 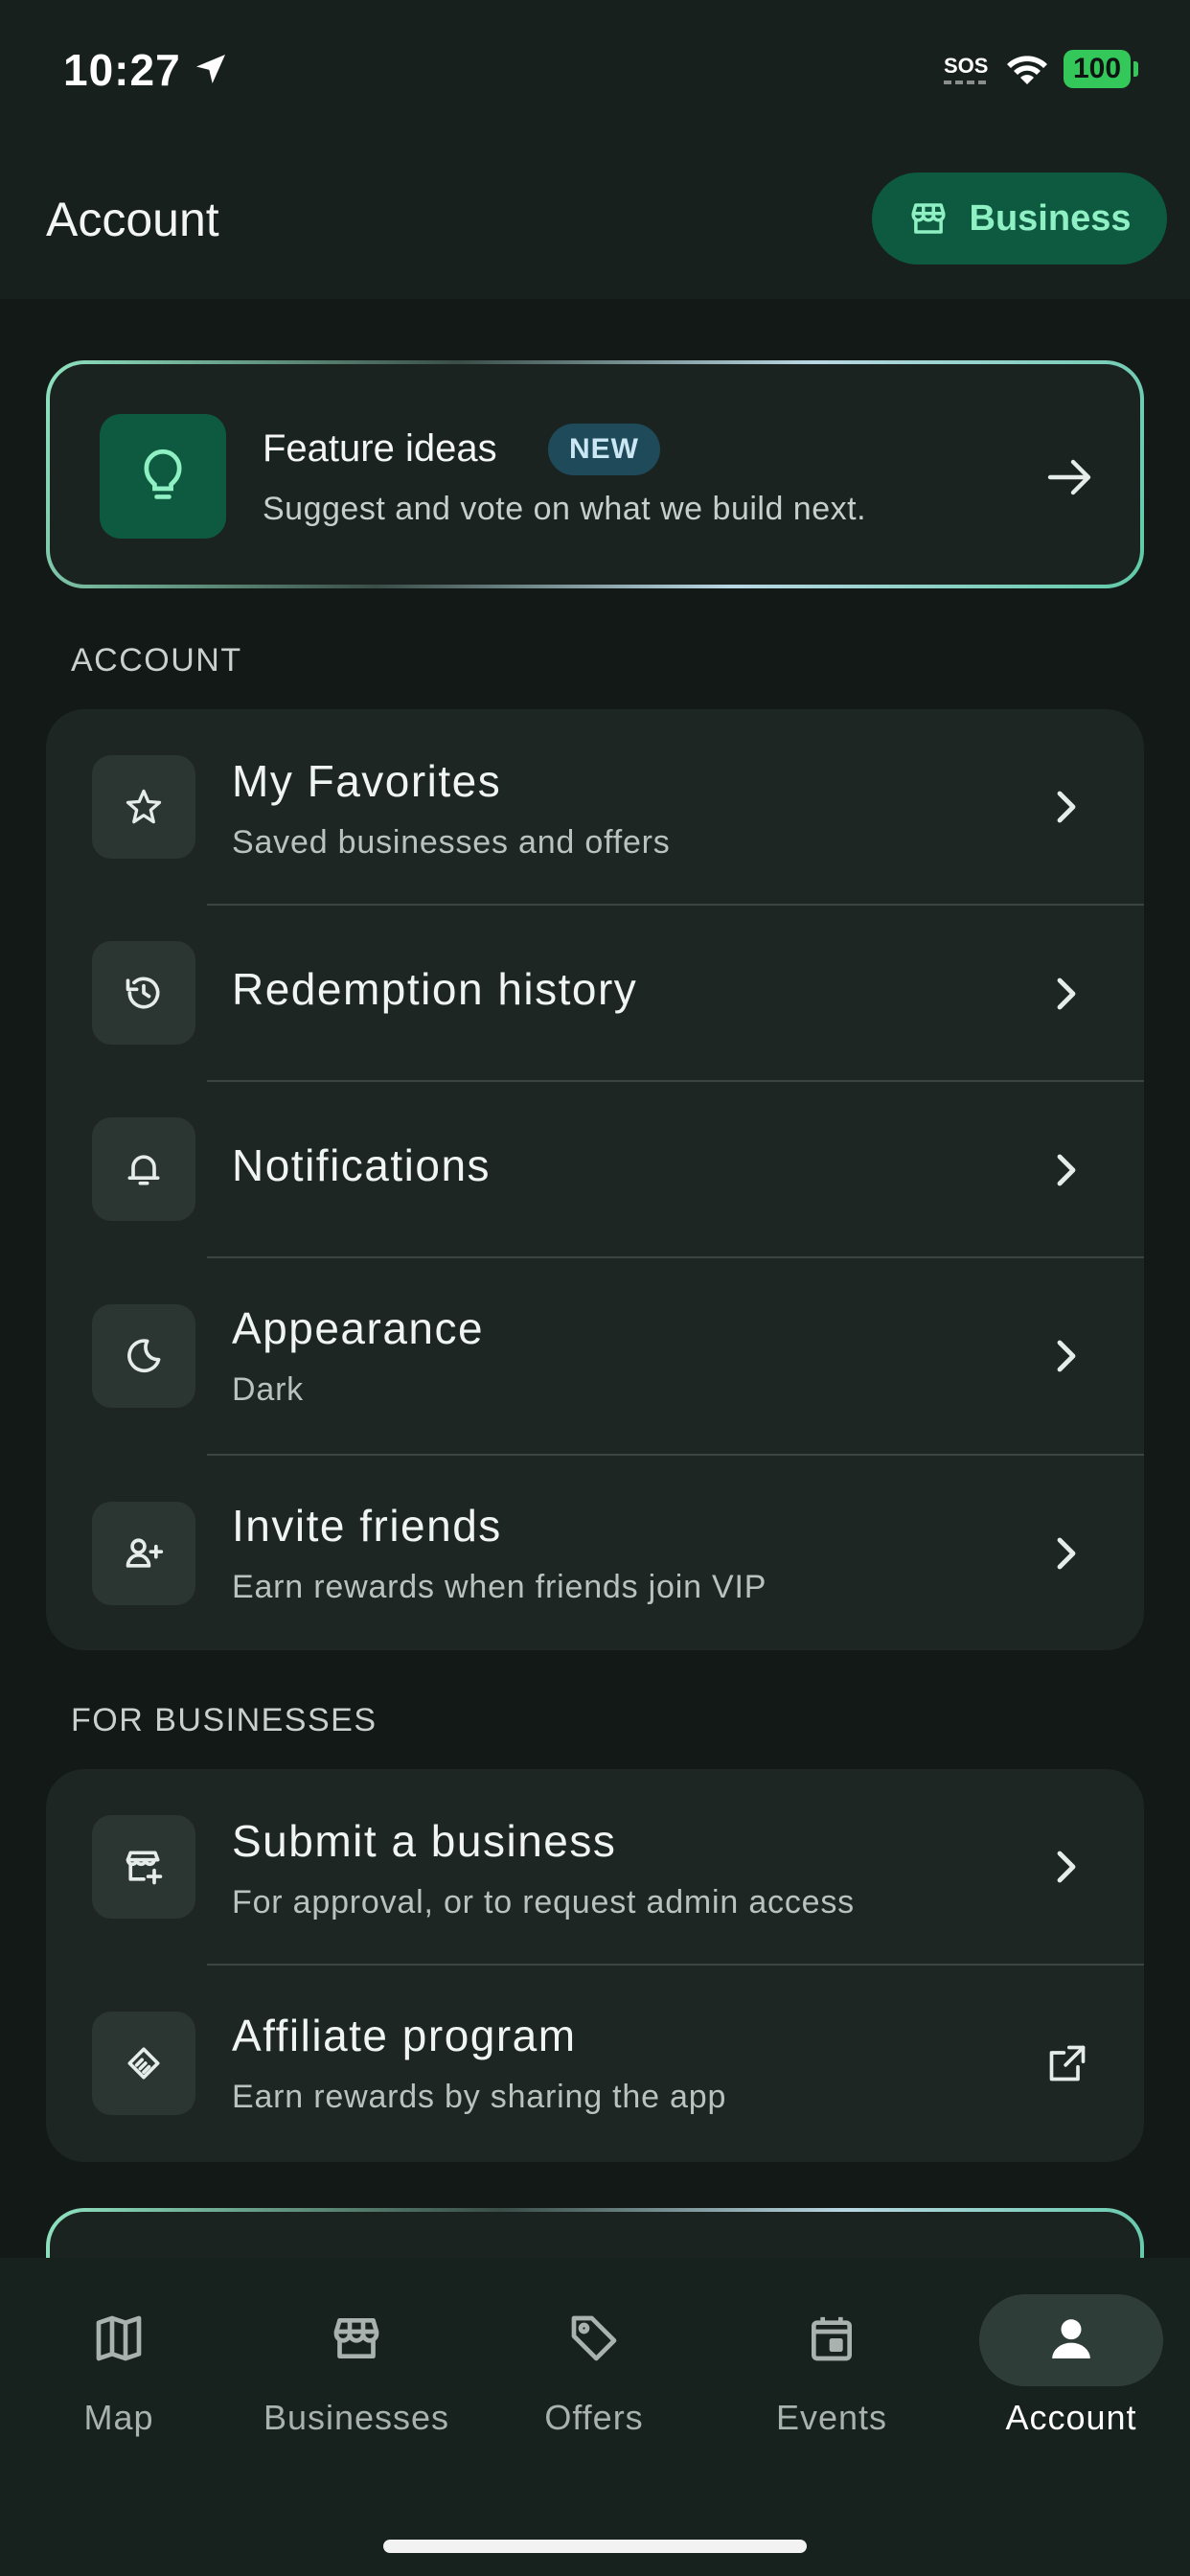 What do you see at coordinates (1050, 218) in the screenshot?
I see `business-button-label: Business` at bounding box center [1050, 218].